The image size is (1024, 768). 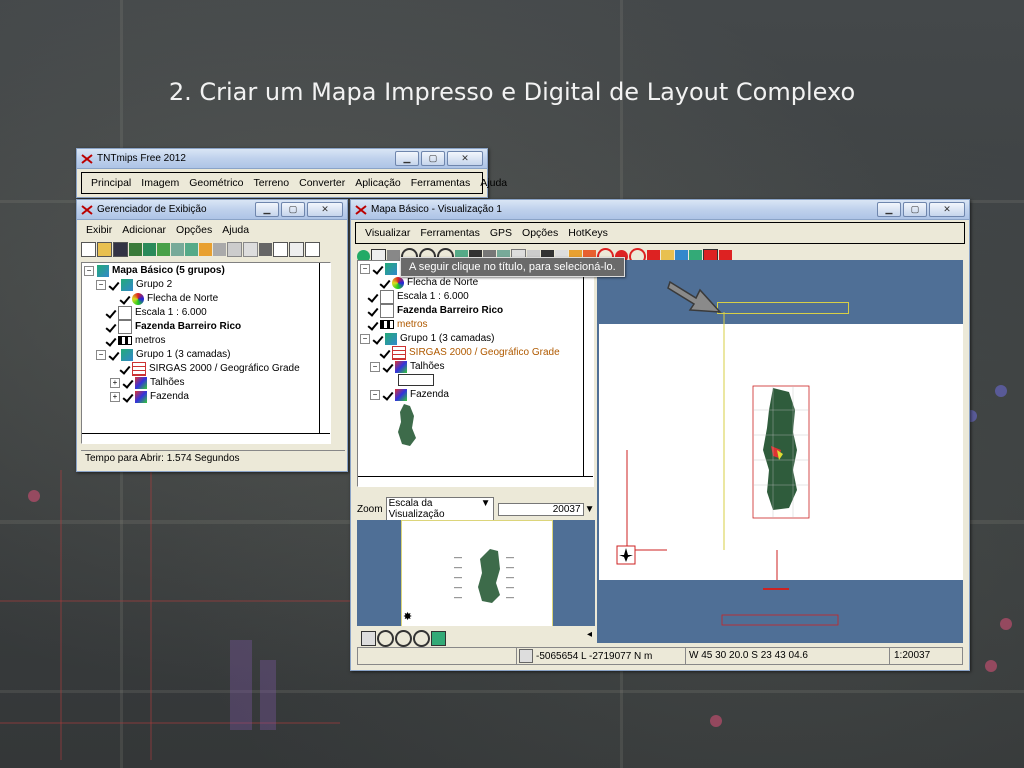 I want to click on grid-icon, so click(x=234, y=249).